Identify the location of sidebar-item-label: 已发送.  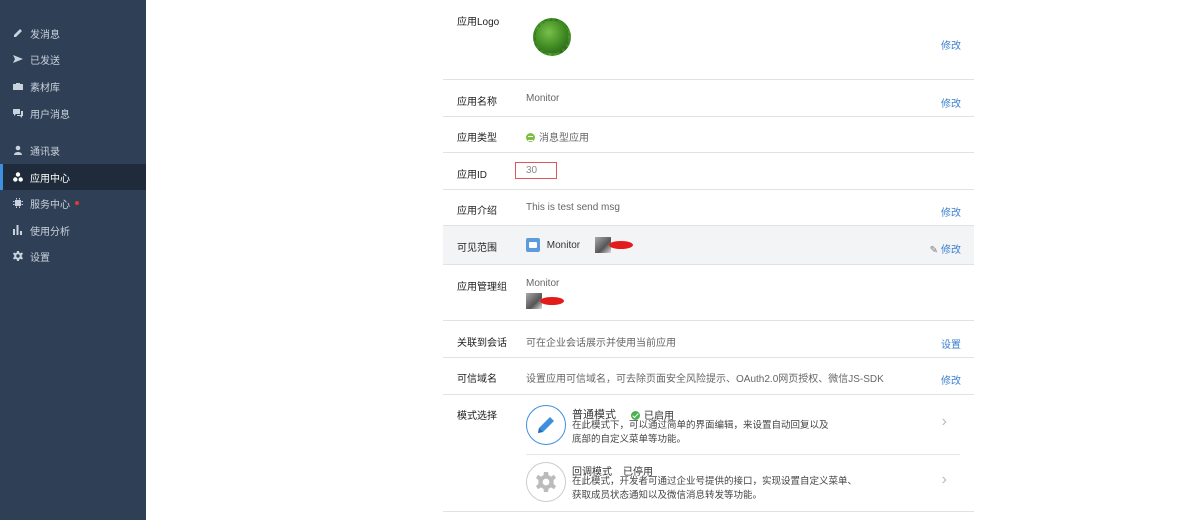
(45, 61).